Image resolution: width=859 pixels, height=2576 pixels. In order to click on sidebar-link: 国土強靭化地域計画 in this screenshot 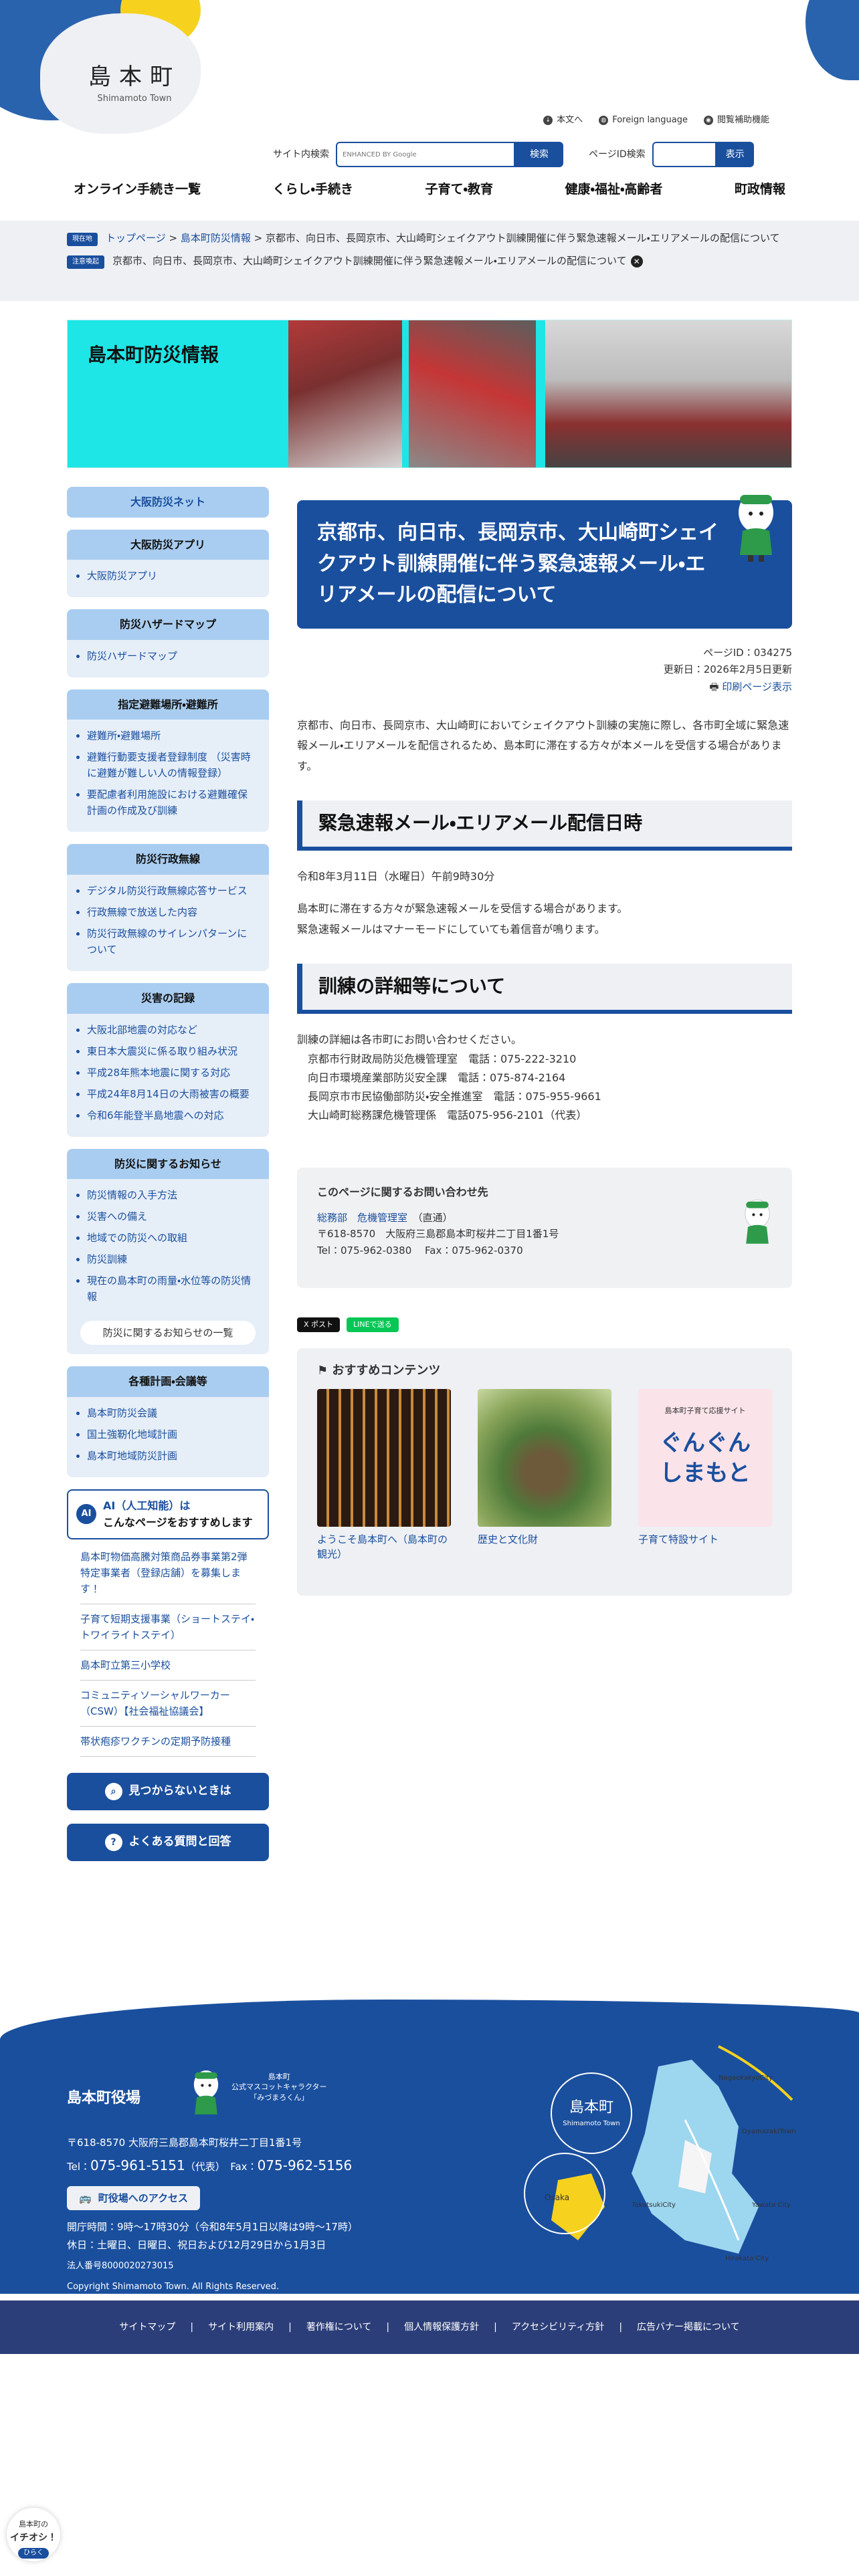, I will do `click(132, 1434)`.